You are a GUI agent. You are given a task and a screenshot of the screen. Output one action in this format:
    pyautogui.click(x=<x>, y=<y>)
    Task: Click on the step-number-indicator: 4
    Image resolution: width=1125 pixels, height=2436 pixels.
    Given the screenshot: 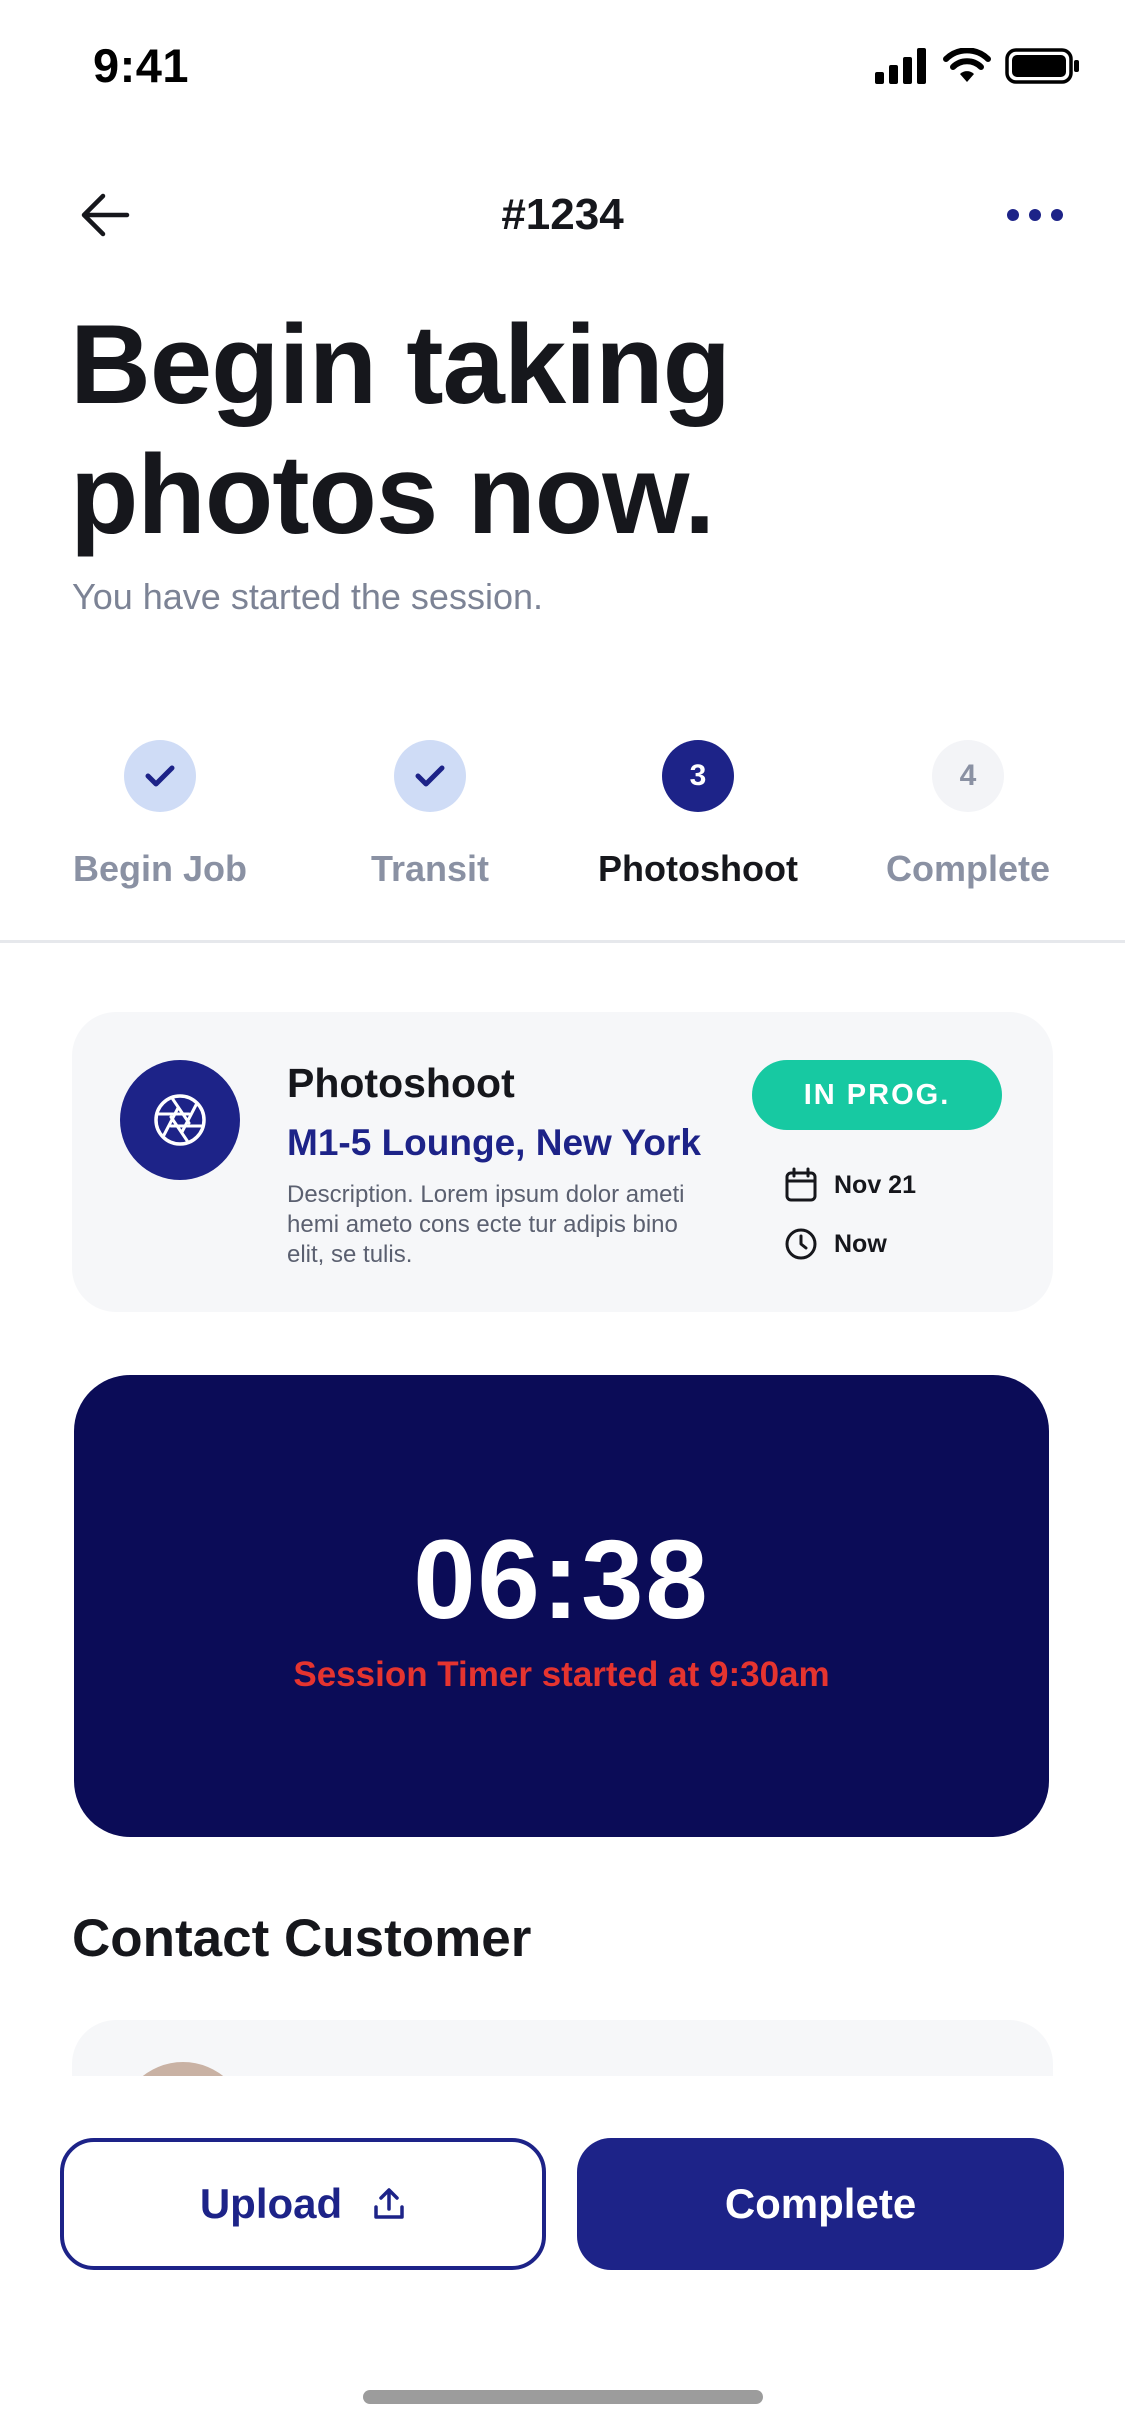 What is the action you would take?
    pyautogui.click(x=968, y=776)
    